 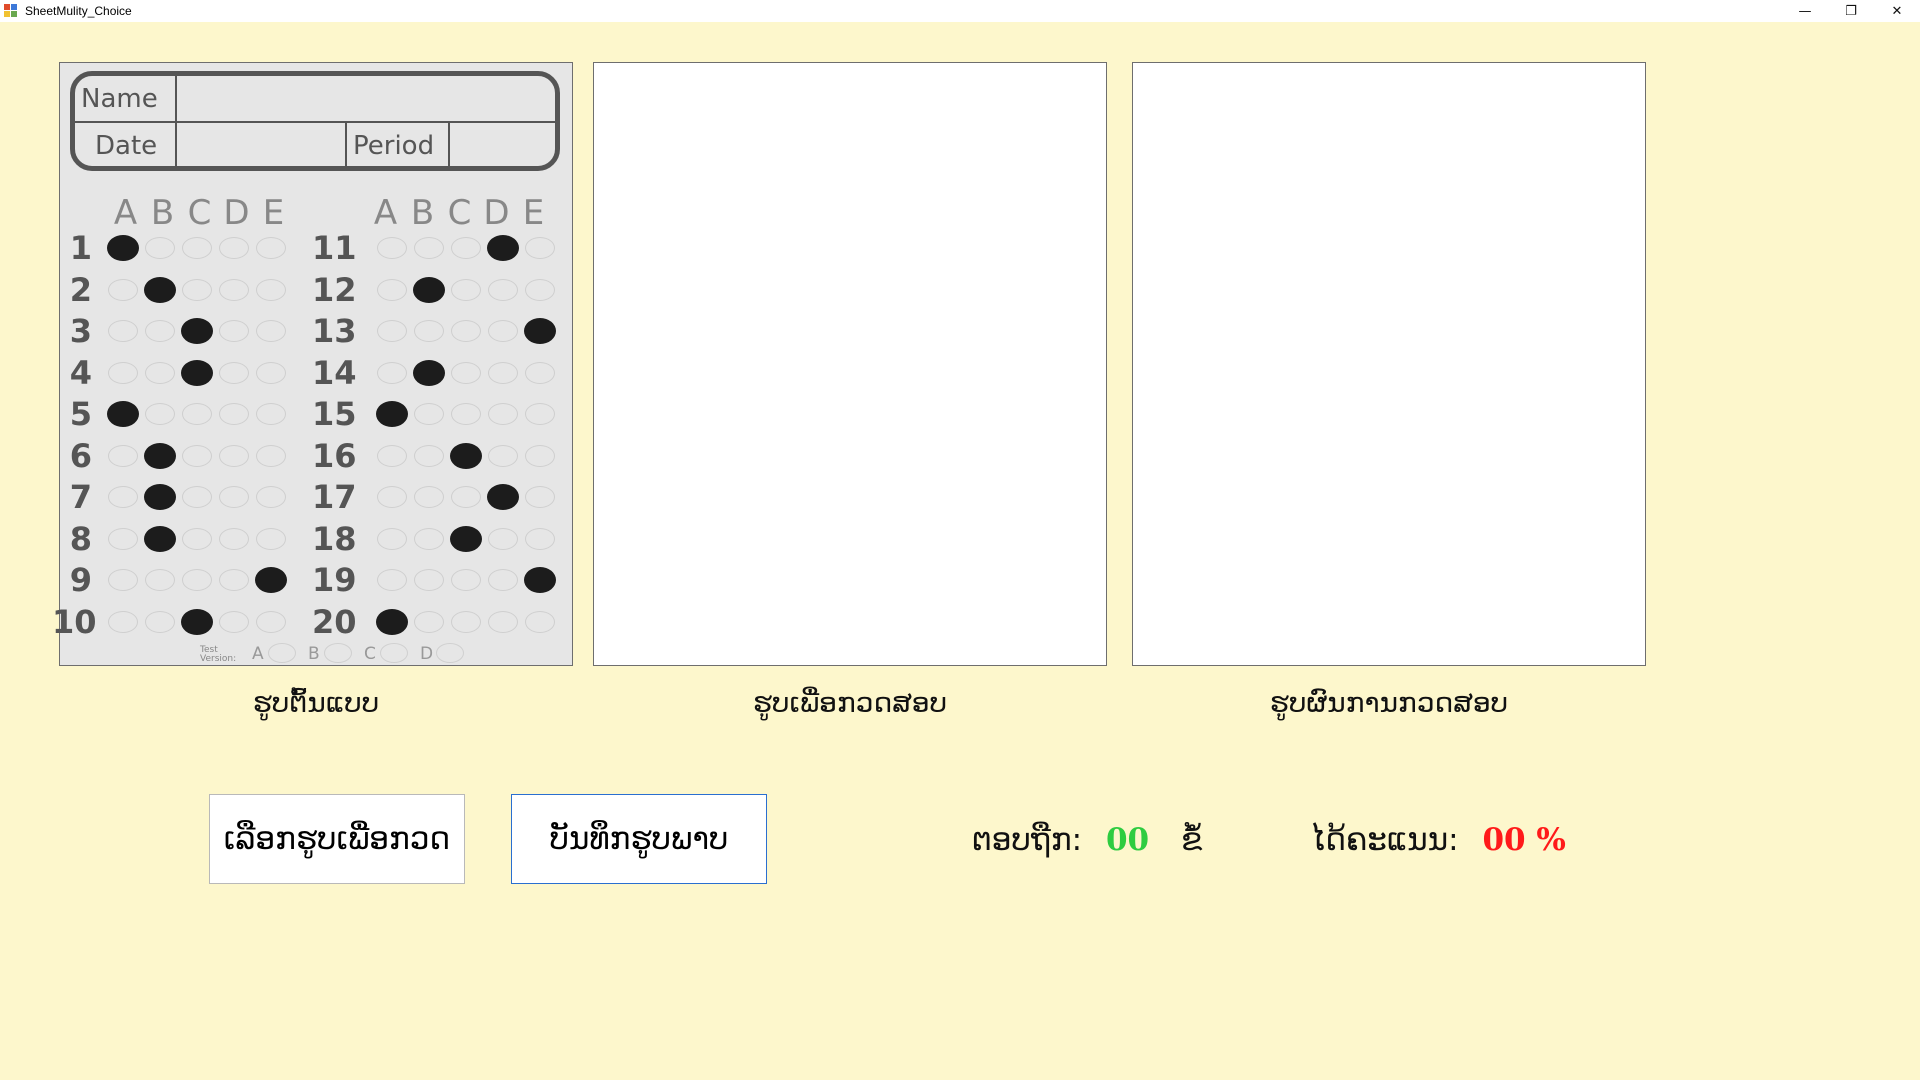 I want to click on question-number: 13, so click(x=334, y=331).